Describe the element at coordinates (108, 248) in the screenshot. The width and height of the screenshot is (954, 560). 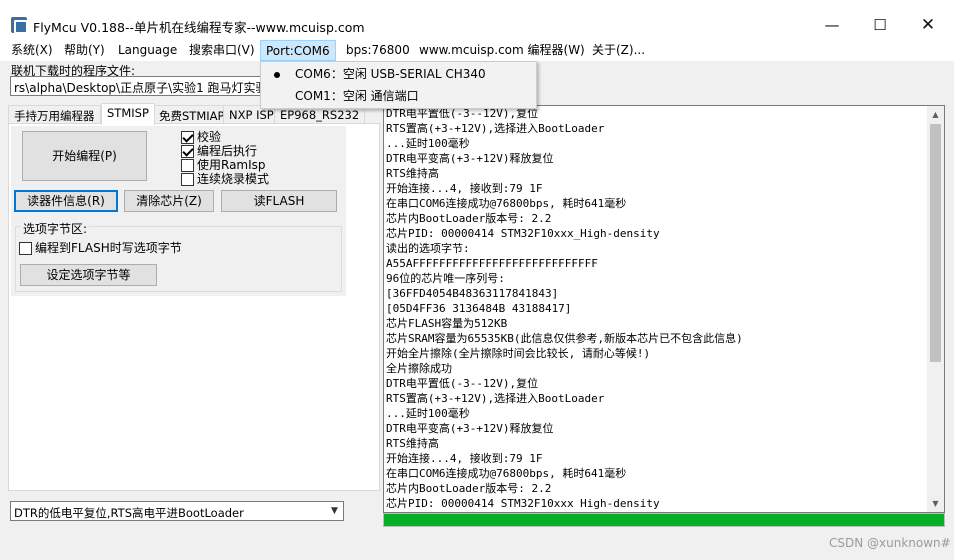
I see `checkbox-label: 编程到FLASH时写选项字节` at that location.